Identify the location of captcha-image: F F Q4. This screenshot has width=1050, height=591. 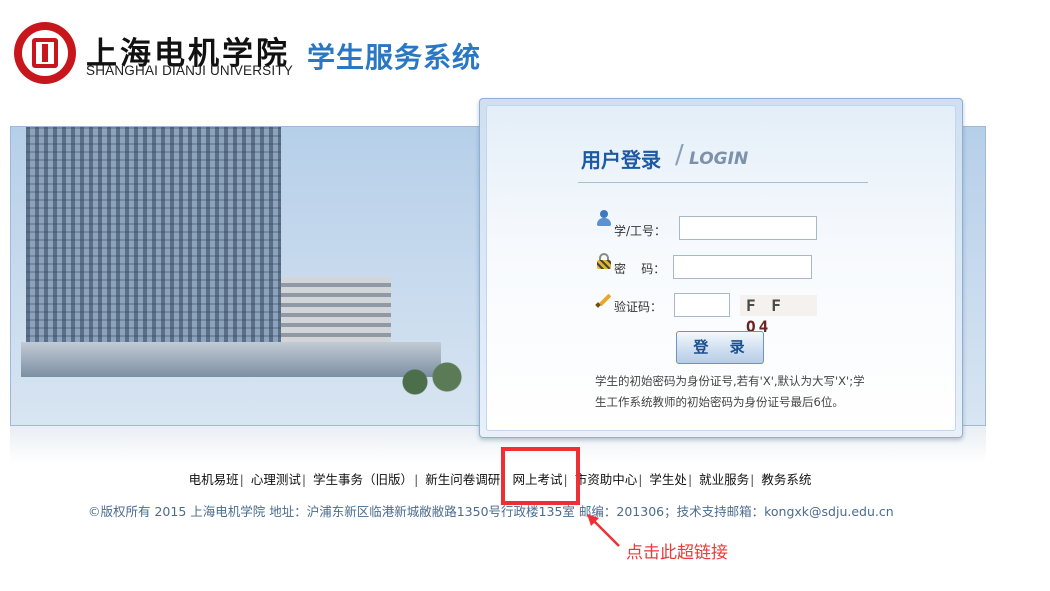
(778, 315).